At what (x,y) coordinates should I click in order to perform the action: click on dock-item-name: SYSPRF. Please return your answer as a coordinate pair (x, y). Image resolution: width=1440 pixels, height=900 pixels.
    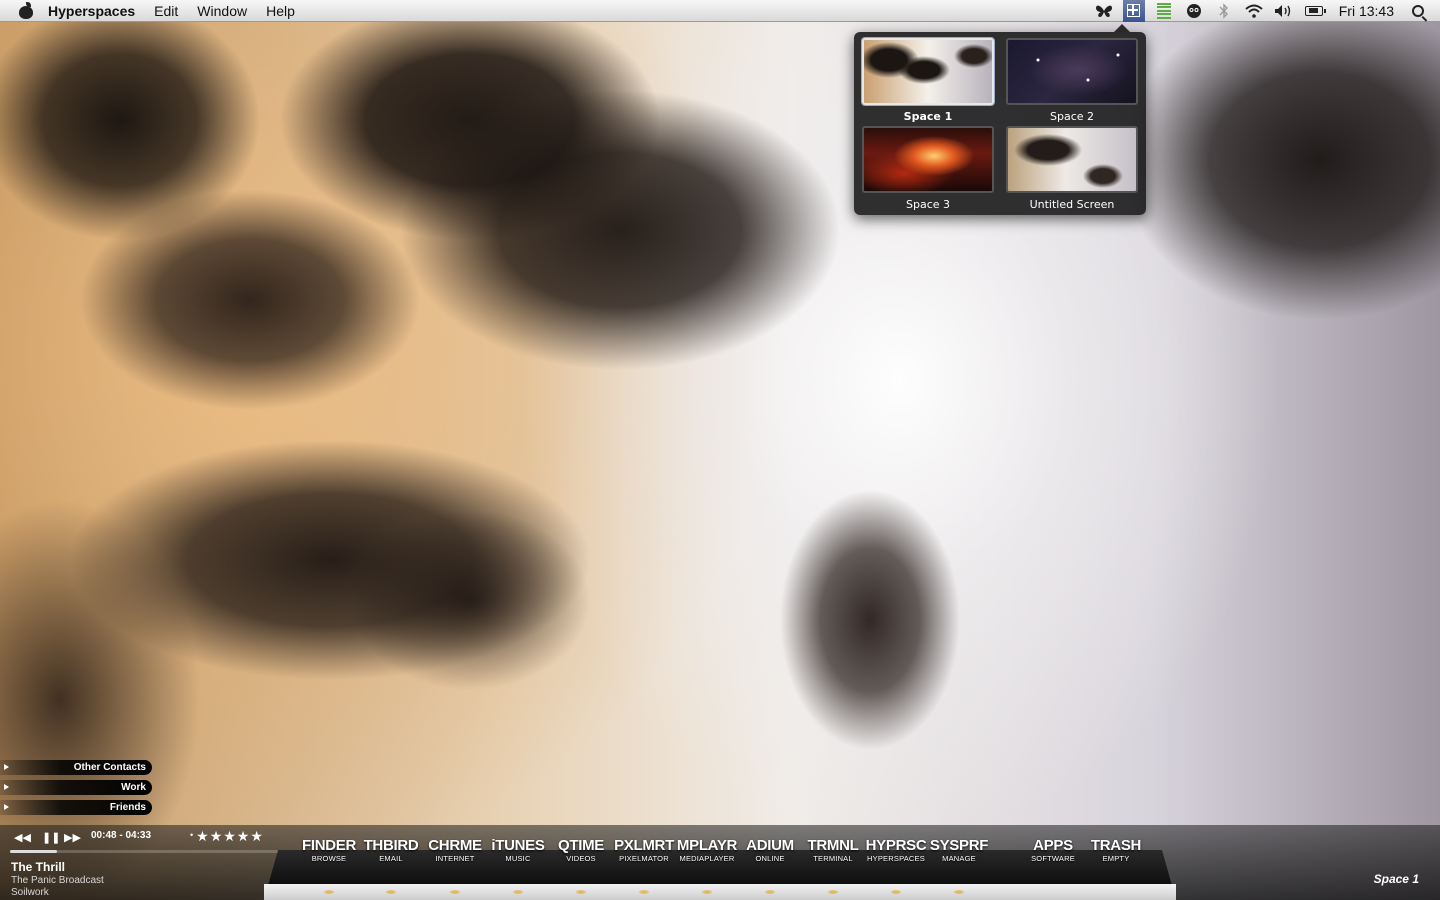
    Looking at the image, I should click on (959, 845).